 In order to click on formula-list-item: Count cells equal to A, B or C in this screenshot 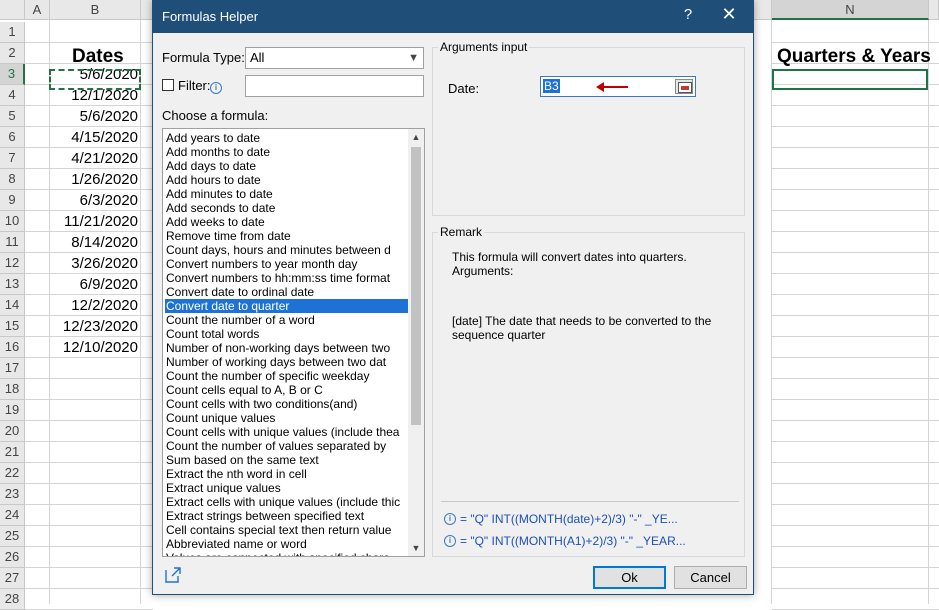, I will do `click(286, 390)`.